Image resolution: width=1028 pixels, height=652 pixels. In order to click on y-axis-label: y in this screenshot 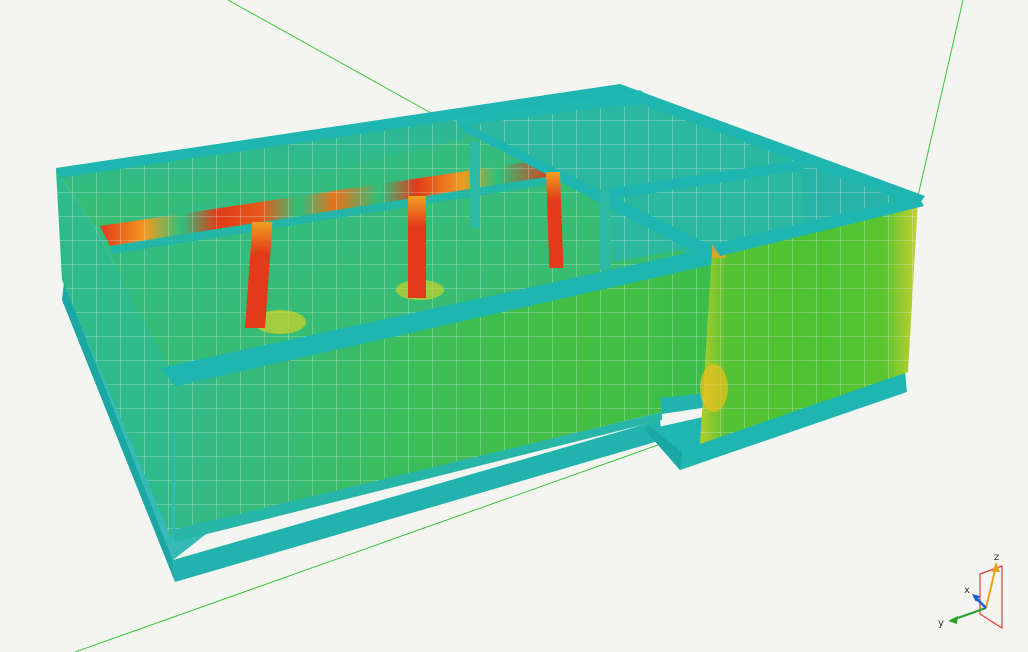, I will do `click(941, 623)`.